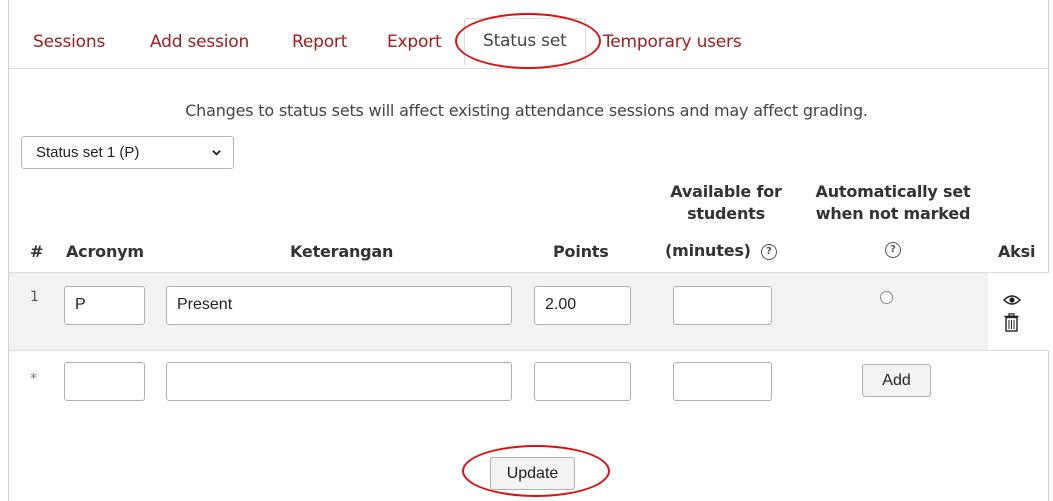  I want to click on tab-add-session: Add session, so click(199, 42).